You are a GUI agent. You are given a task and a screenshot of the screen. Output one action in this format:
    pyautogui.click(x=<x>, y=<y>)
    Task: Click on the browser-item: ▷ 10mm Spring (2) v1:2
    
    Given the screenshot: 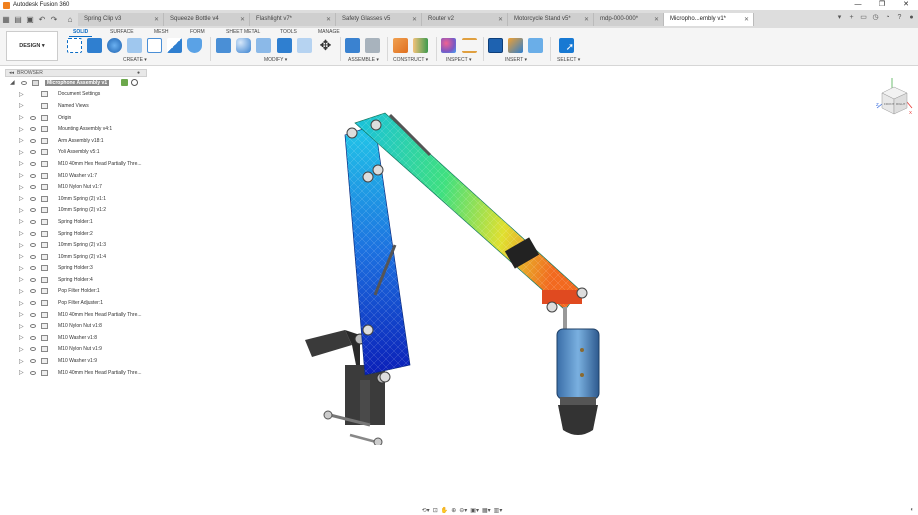 What is the action you would take?
    pyautogui.click(x=76, y=211)
    